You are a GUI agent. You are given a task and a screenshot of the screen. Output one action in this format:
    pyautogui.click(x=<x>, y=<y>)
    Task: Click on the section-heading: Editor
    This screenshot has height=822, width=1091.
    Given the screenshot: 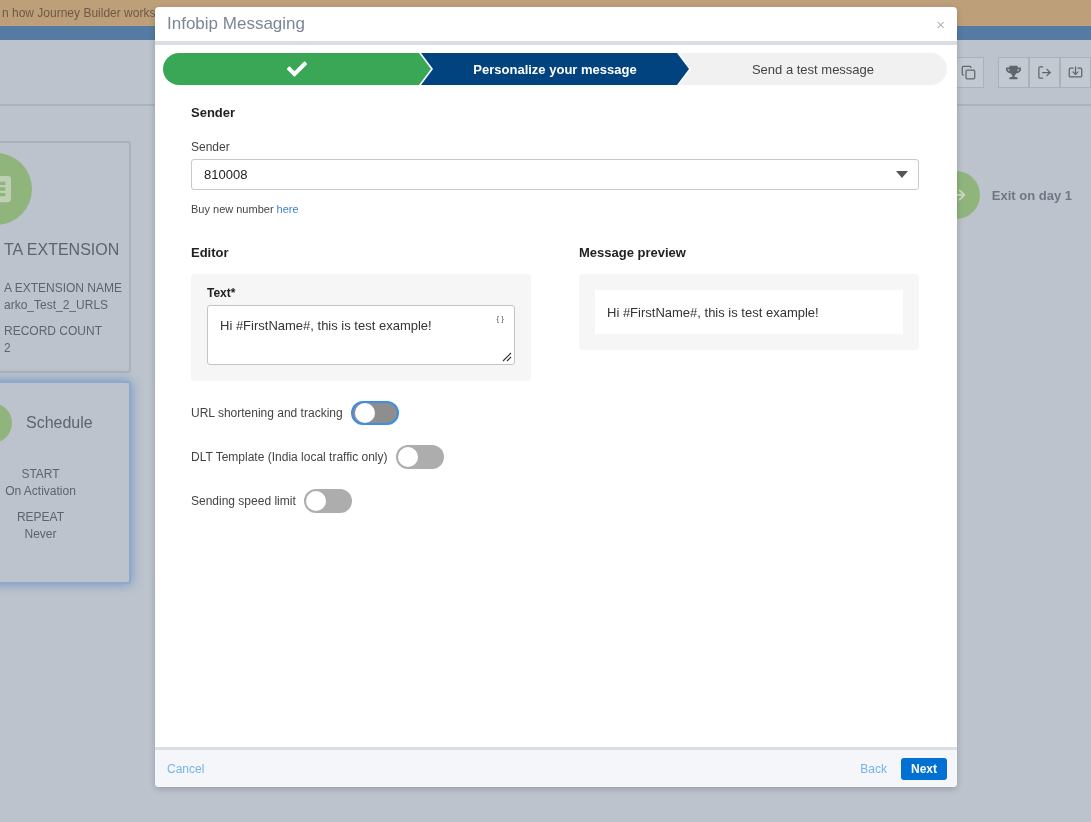 What is the action you would take?
    pyautogui.click(x=210, y=252)
    